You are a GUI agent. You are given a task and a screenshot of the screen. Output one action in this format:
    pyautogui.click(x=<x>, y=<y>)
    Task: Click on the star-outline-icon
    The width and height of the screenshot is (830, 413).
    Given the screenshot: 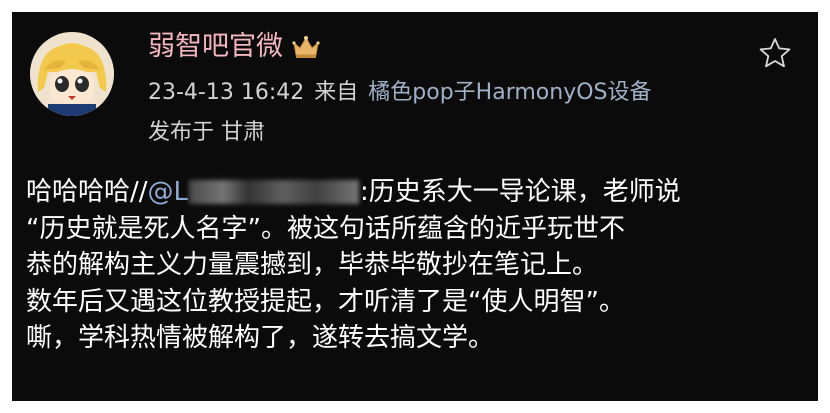 What is the action you would take?
    pyautogui.click(x=775, y=53)
    